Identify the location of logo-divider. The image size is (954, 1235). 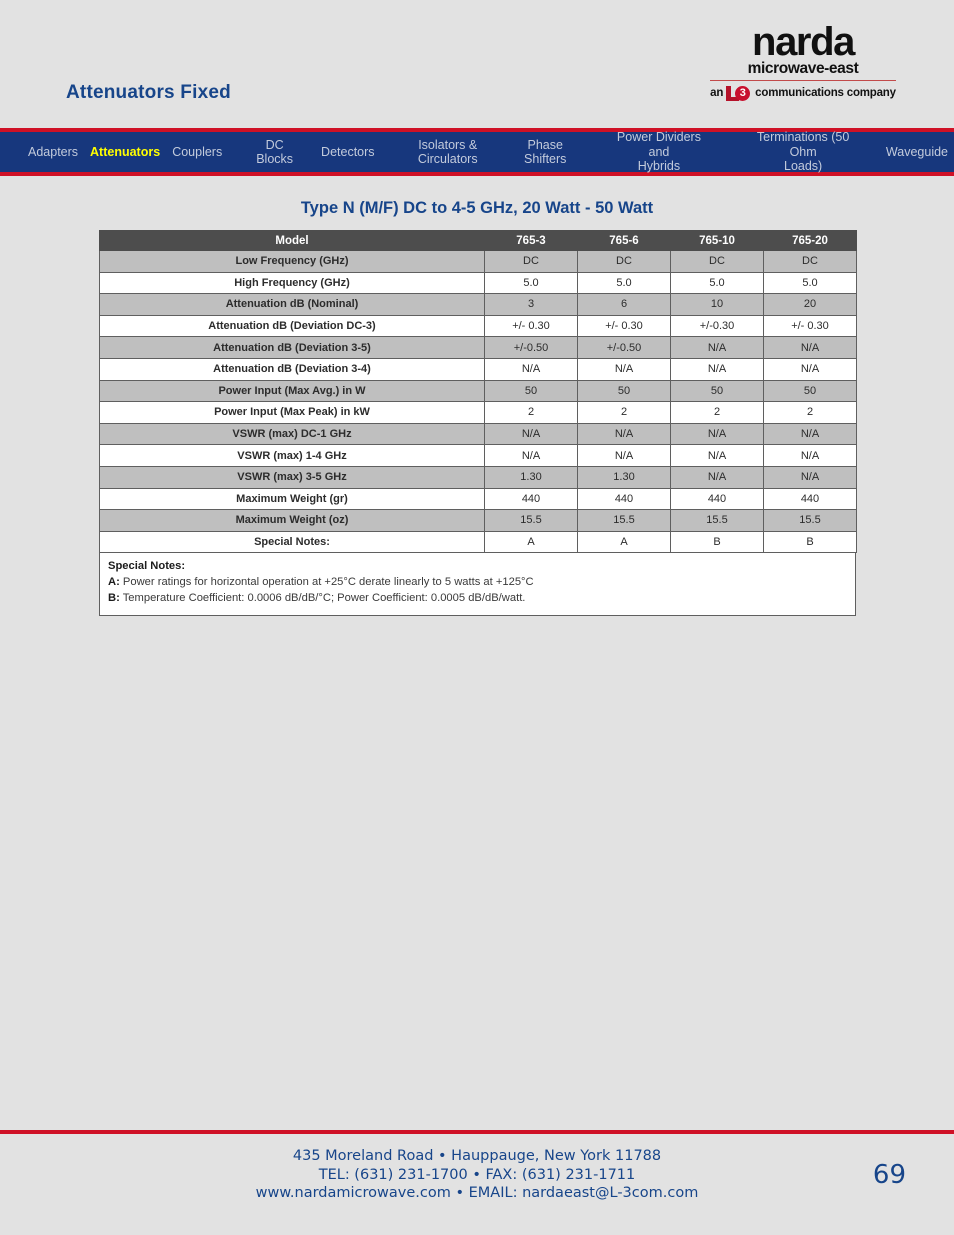
(803, 80).